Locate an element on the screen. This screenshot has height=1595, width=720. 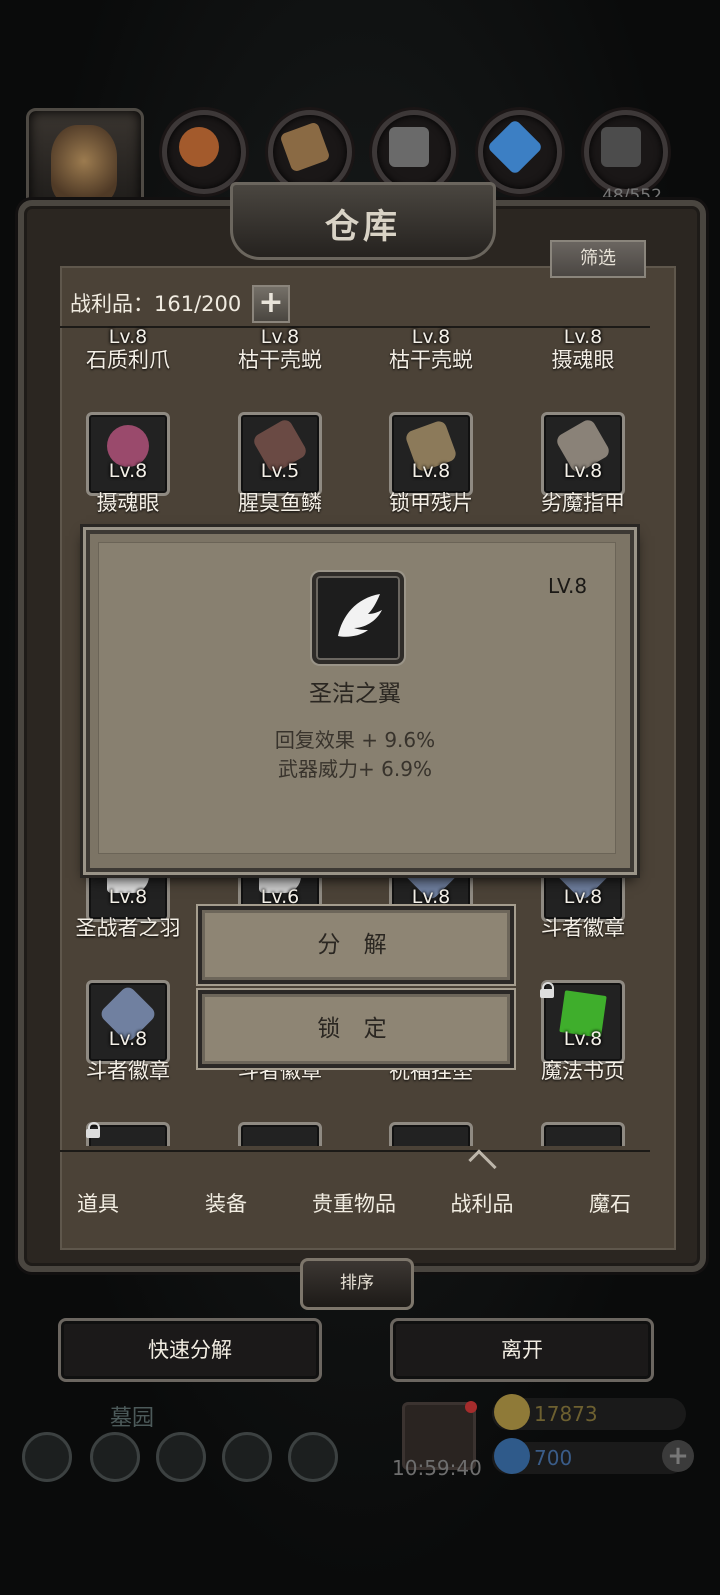
gem-display: 700 is located at coordinates (589, 1456).